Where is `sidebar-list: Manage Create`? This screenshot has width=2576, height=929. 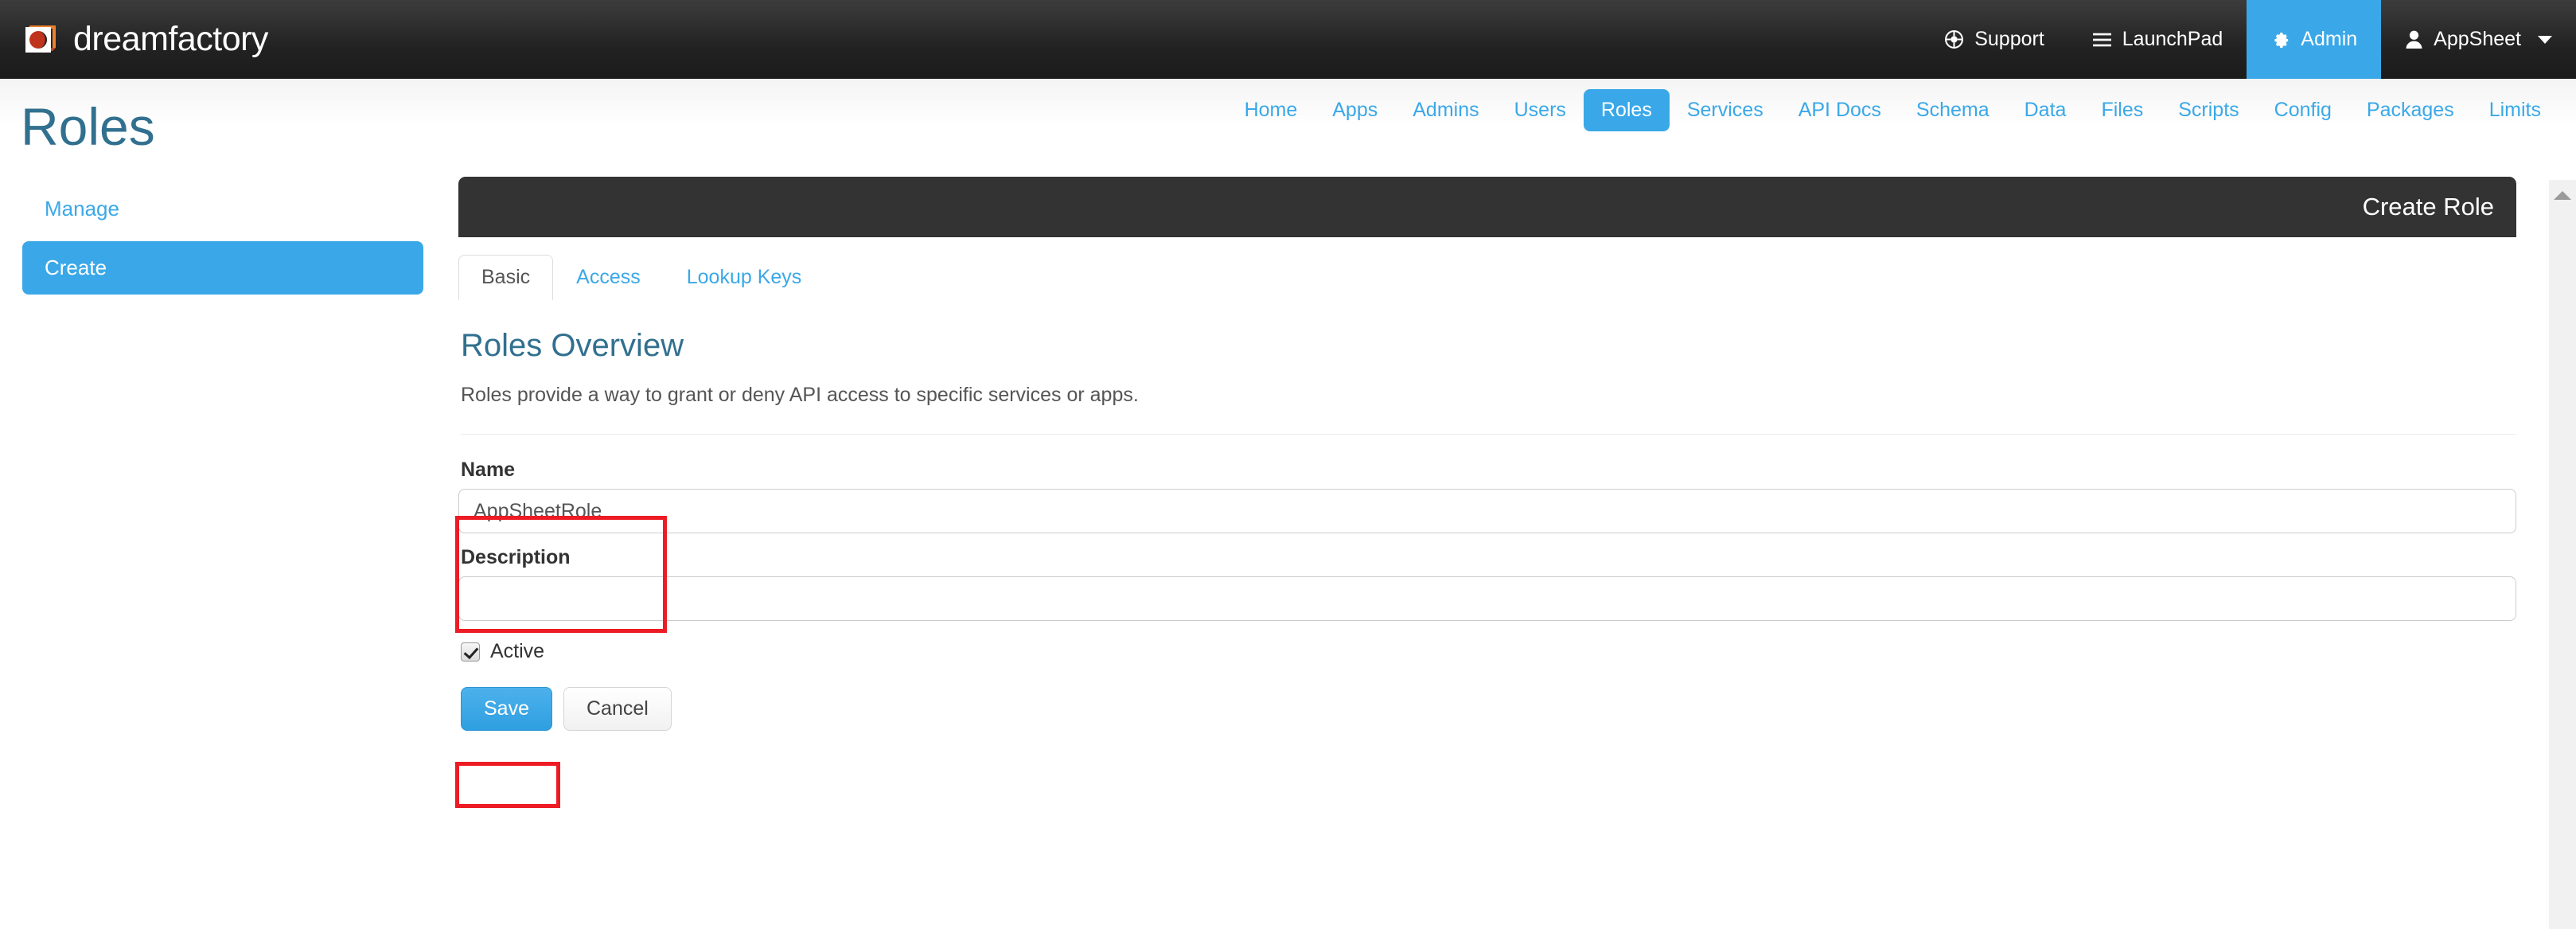 sidebar-list: Manage Create is located at coordinates (223, 241).